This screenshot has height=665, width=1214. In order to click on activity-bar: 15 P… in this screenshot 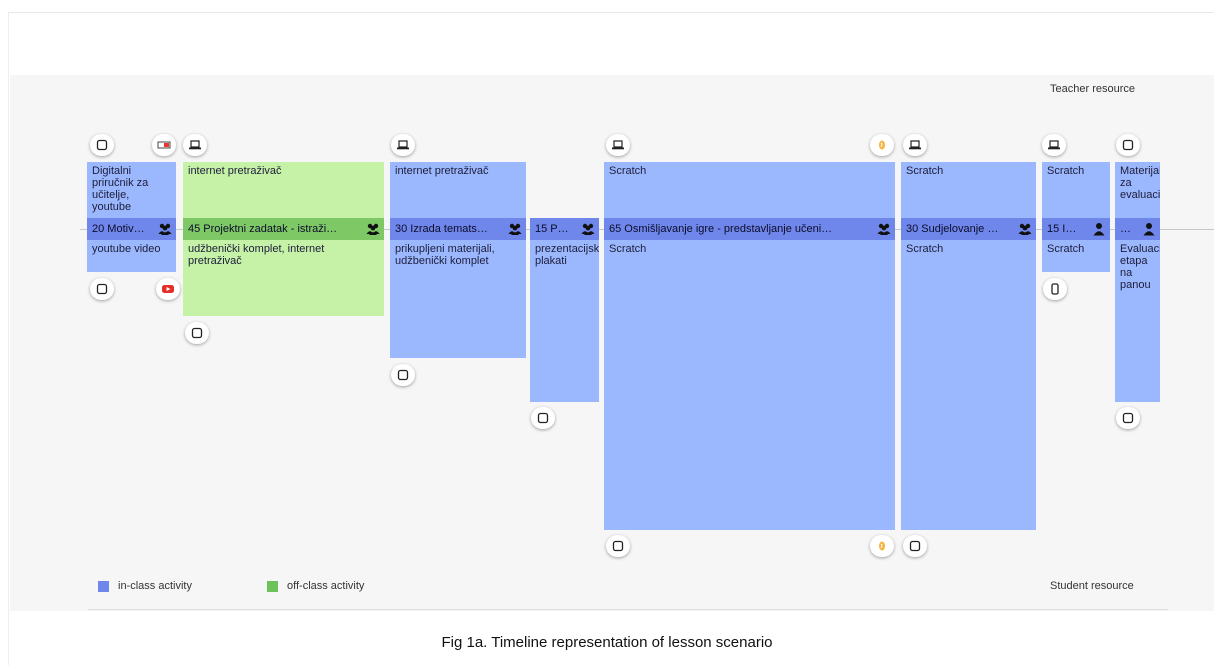, I will do `click(564, 229)`.